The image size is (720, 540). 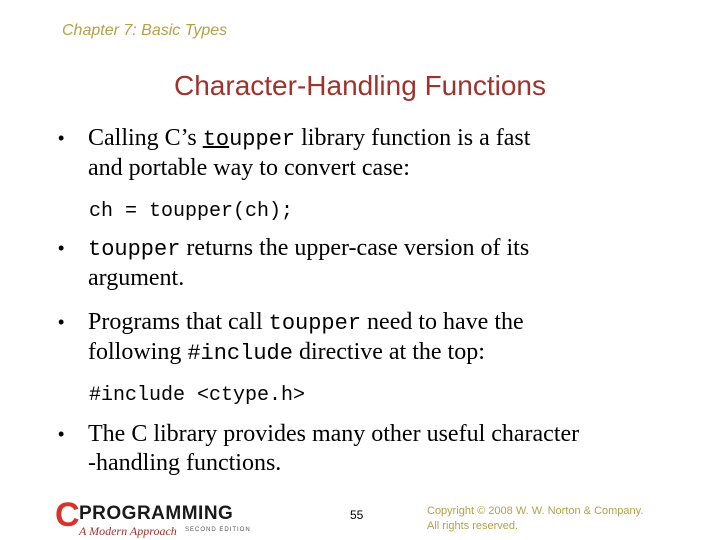 What do you see at coordinates (413, 138) in the screenshot?
I see `text-run: library function is a fast` at bounding box center [413, 138].